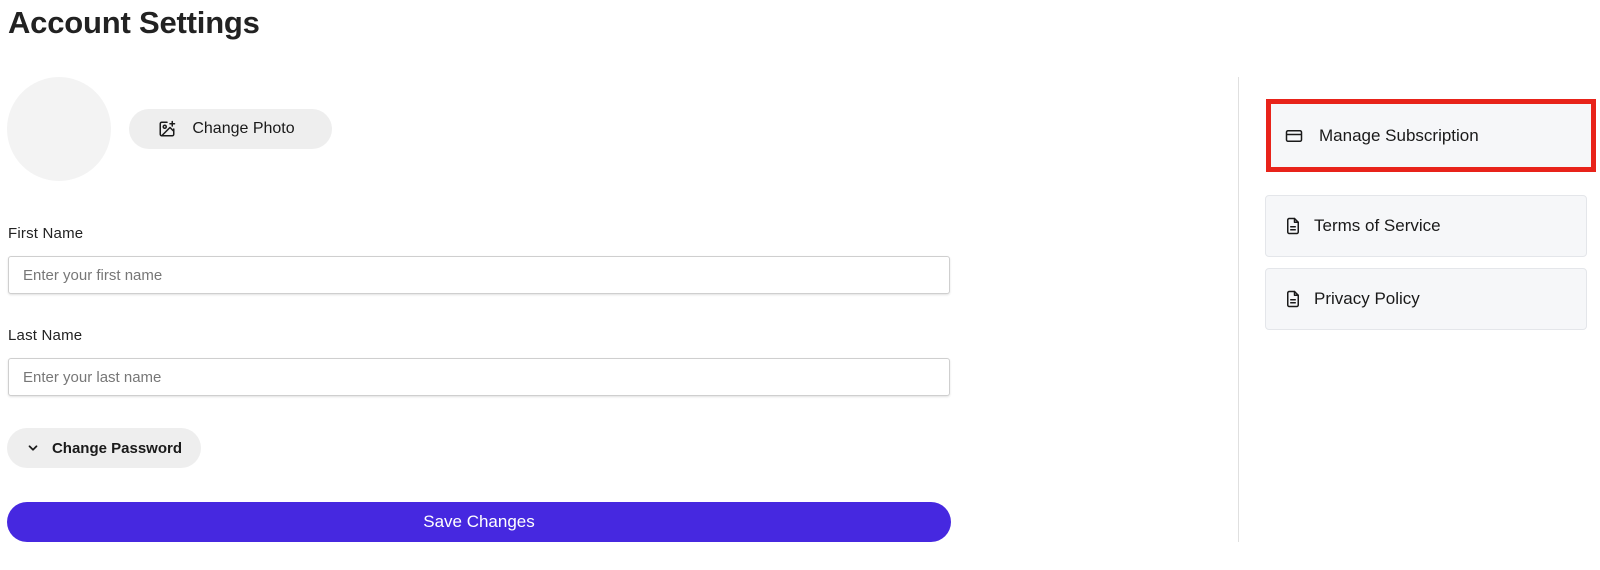 This screenshot has height=570, width=1600. I want to click on first-name-label: First Name, so click(46, 233).